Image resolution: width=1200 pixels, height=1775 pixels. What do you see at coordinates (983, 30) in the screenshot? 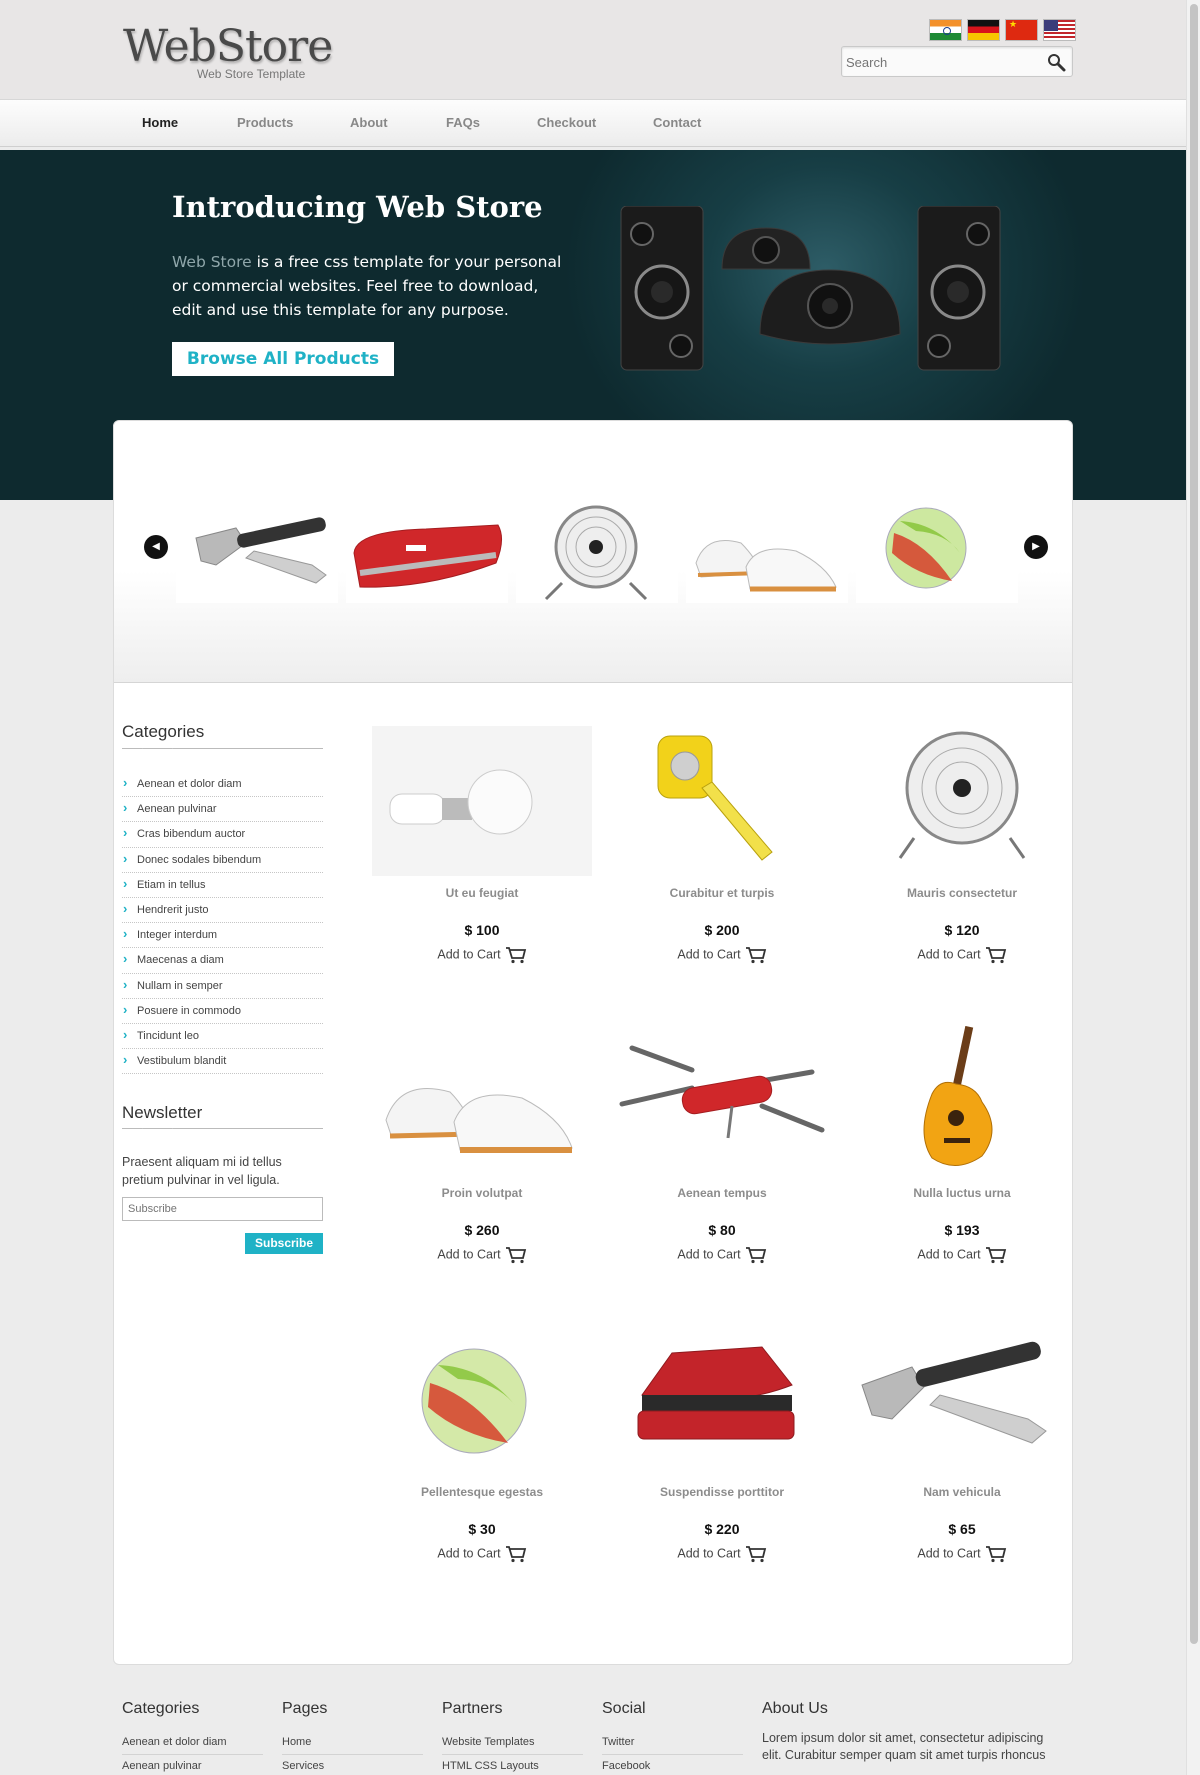
I see `germany-flag-icon` at bounding box center [983, 30].